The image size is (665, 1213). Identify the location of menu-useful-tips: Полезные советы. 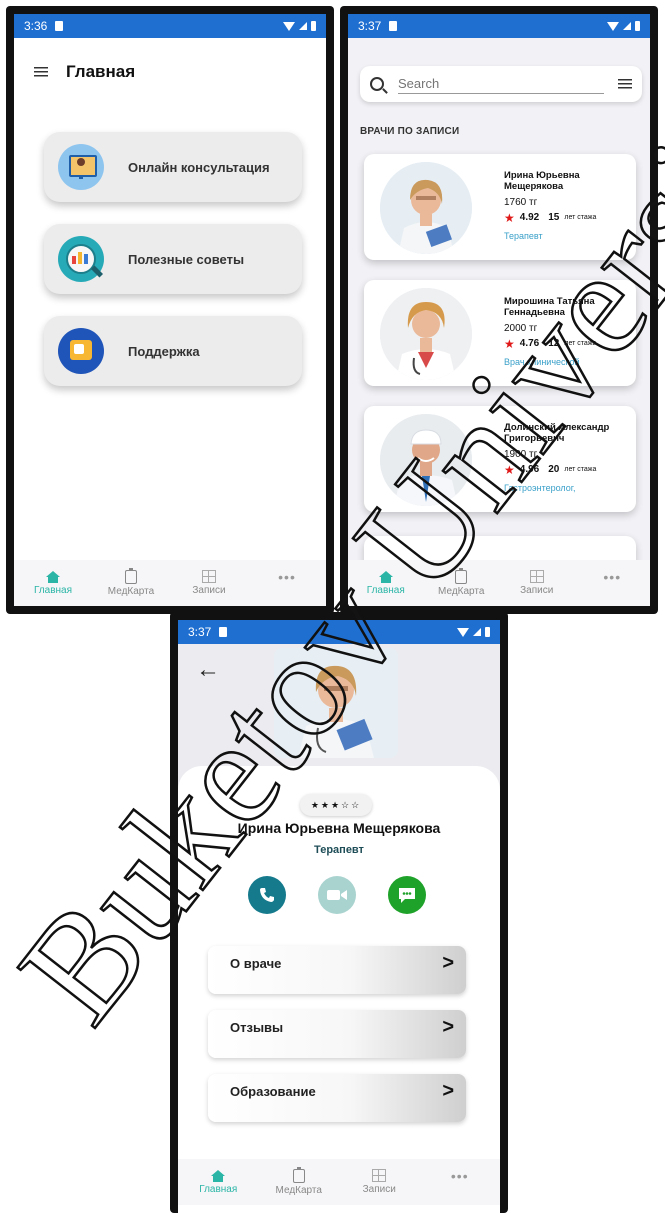
(173, 259).